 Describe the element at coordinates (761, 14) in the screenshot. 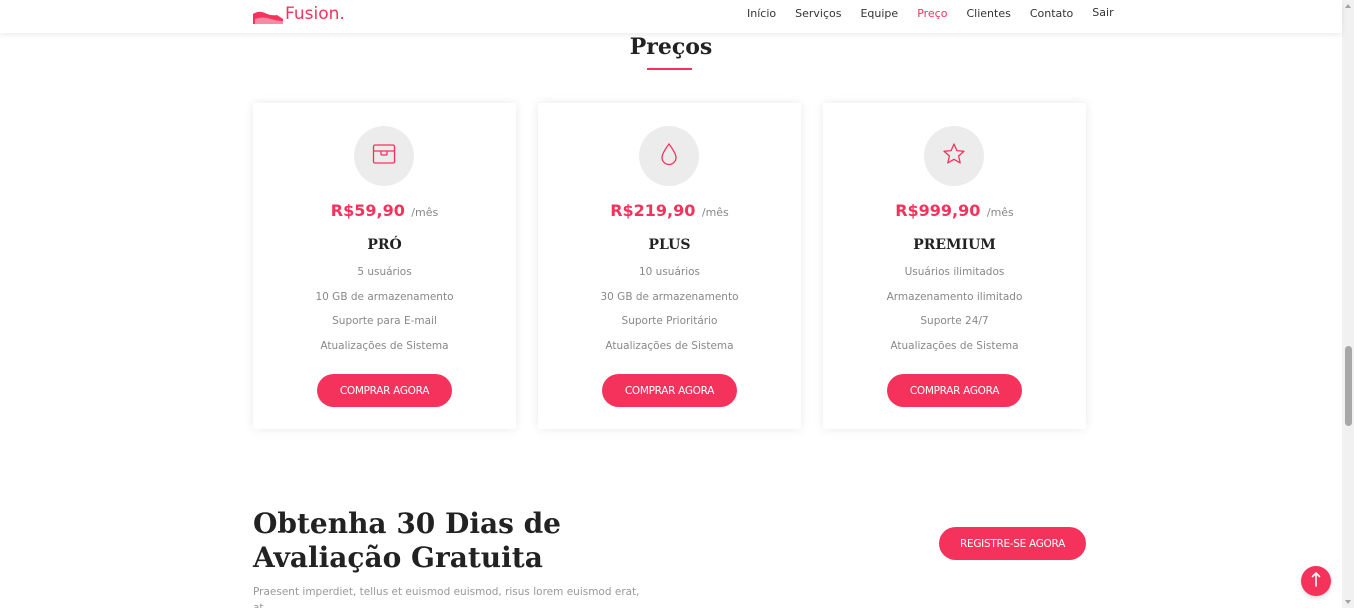

I see `nav-link-inicio: Início` at that location.